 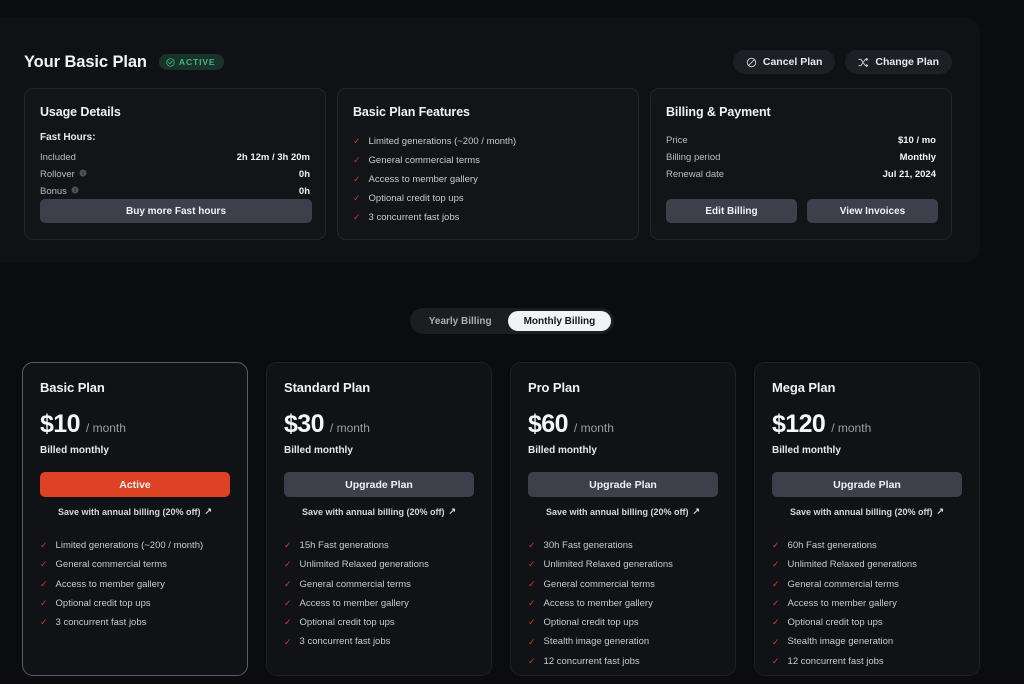 I want to click on list-item: ✓ 12 concurrent fast jobs, so click(x=867, y=661).